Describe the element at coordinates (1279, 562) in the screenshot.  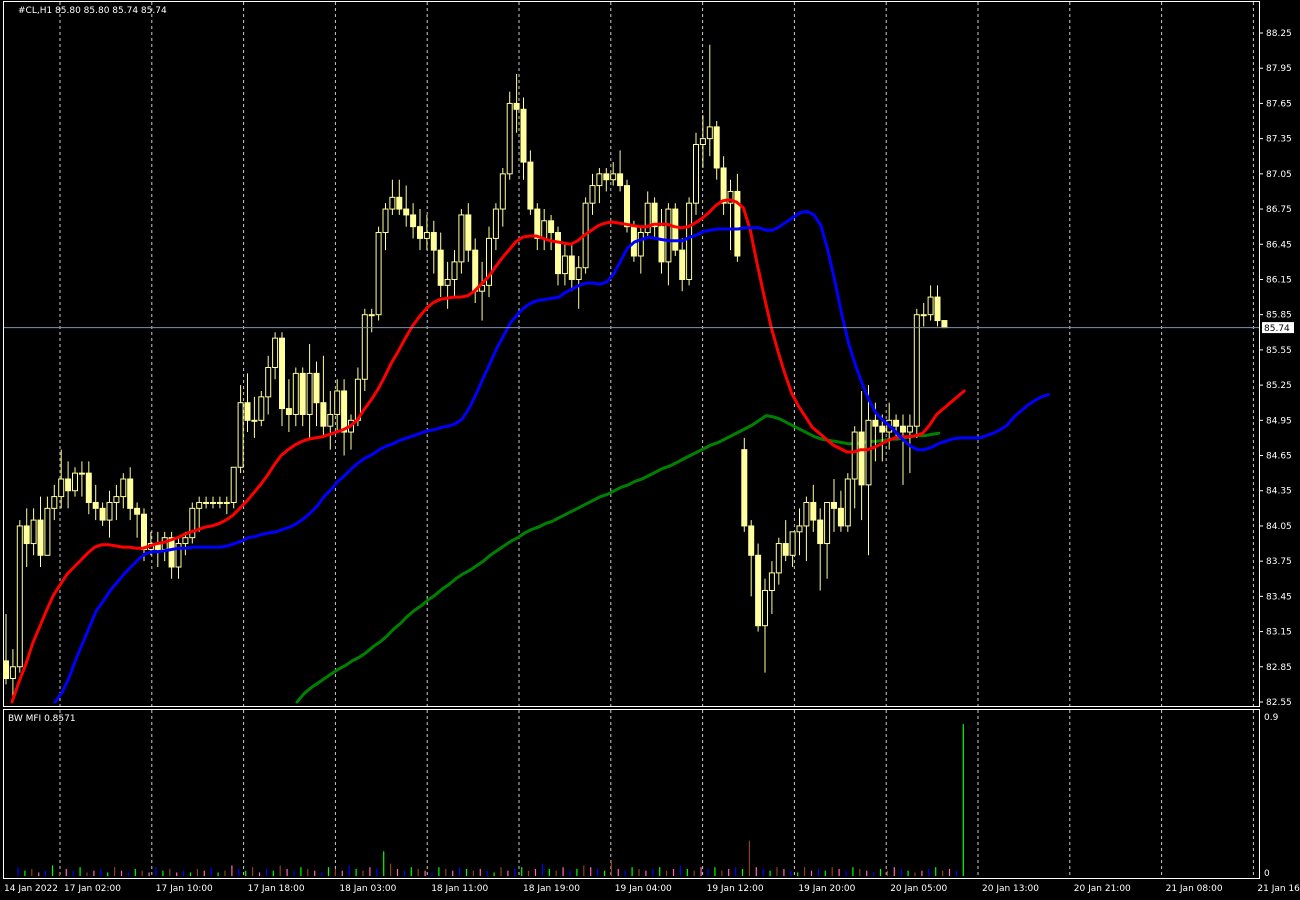
I see `price-tick-label: 83.75` at that location.